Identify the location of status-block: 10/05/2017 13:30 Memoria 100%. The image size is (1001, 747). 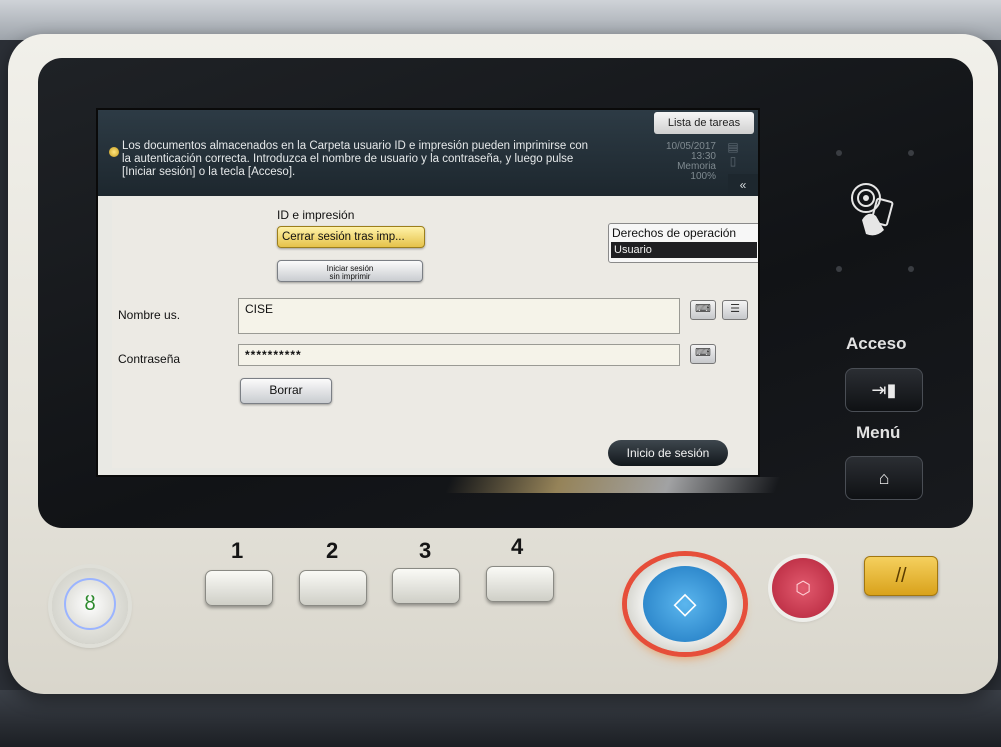
(681, 162).